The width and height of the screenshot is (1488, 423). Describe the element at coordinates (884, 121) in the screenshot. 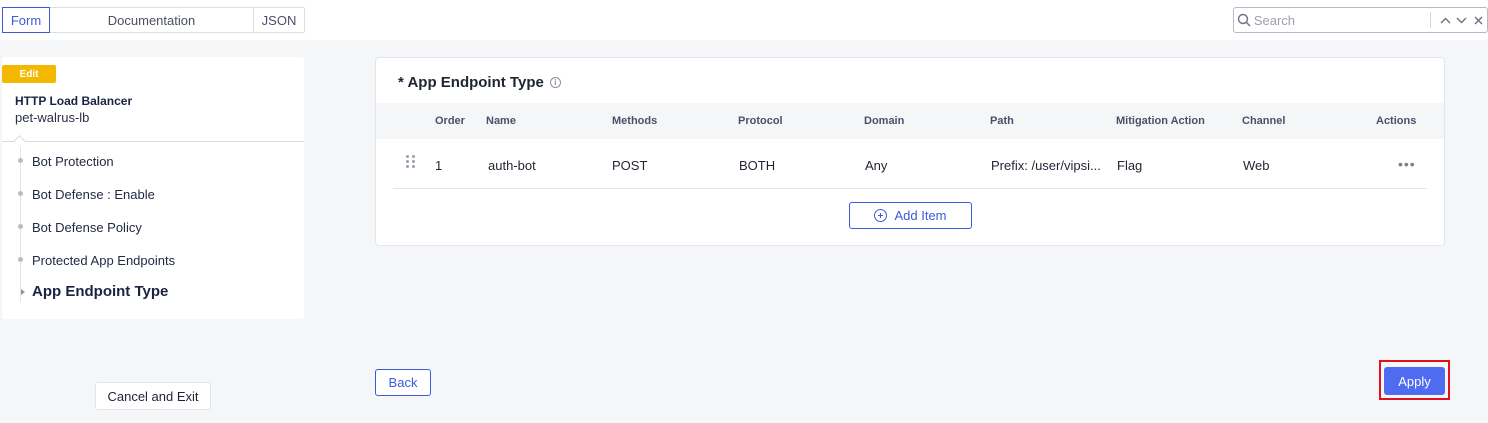

I see `column-header-domain: Domain` at that location.